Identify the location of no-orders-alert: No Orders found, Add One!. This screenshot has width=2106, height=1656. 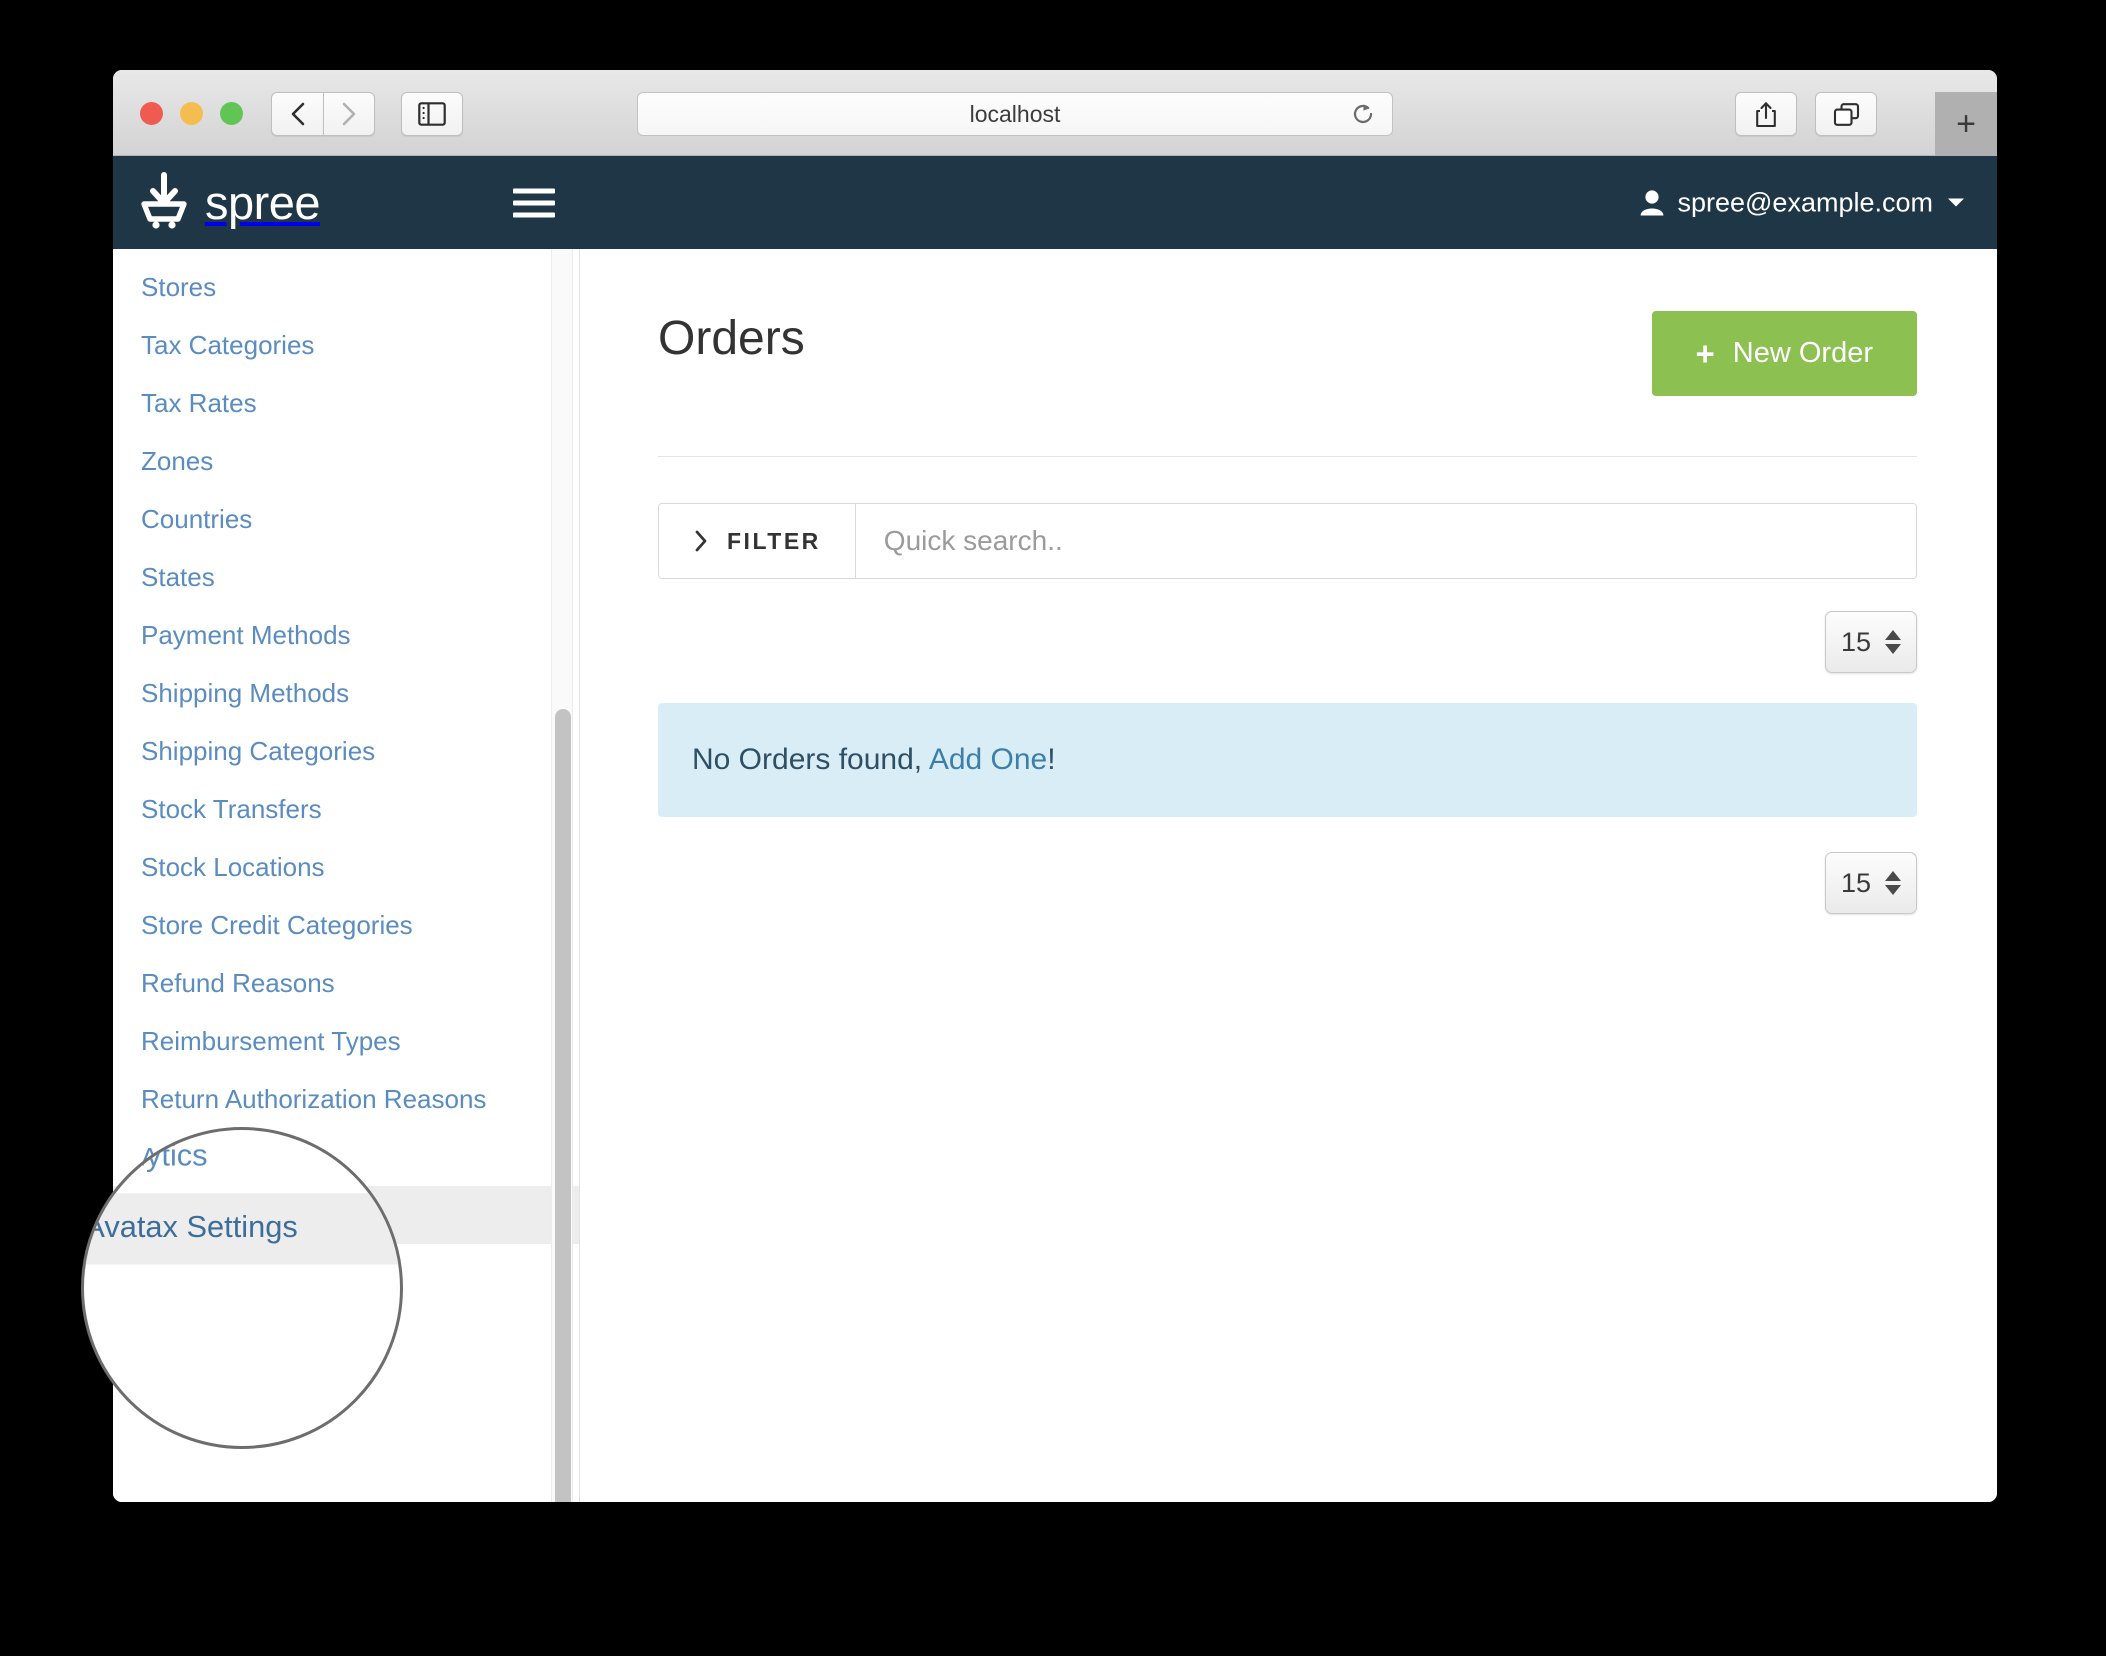
(1287, 760).